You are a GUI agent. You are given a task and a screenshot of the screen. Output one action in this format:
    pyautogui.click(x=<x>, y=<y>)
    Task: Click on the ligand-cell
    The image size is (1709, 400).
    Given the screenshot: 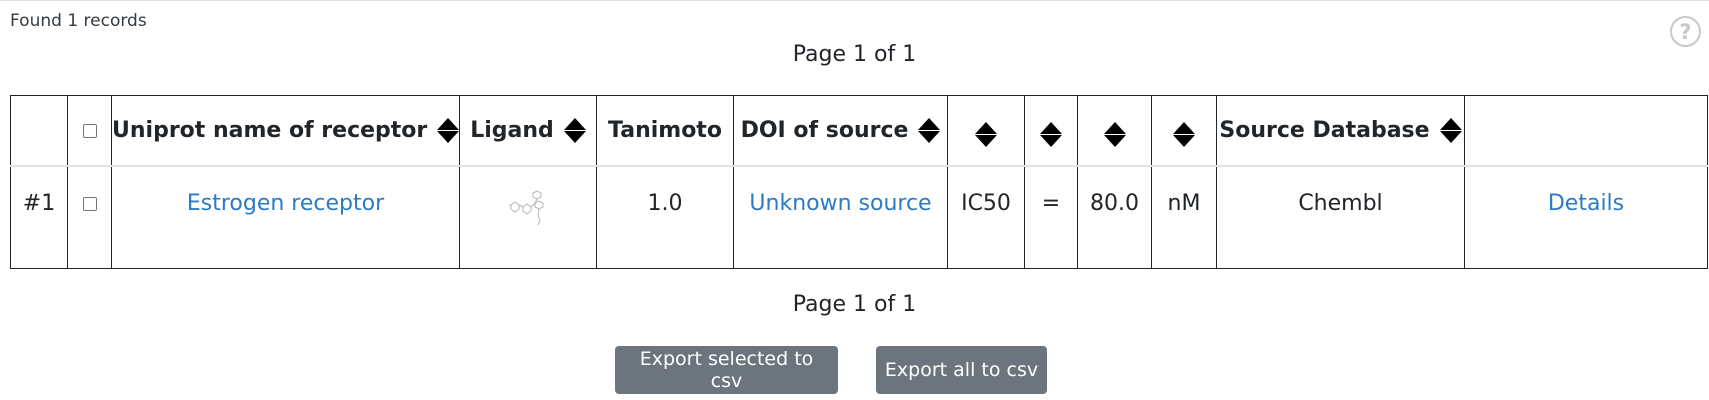 What is the action you would take?
    pyautogui.click(x=528, y=217)
    